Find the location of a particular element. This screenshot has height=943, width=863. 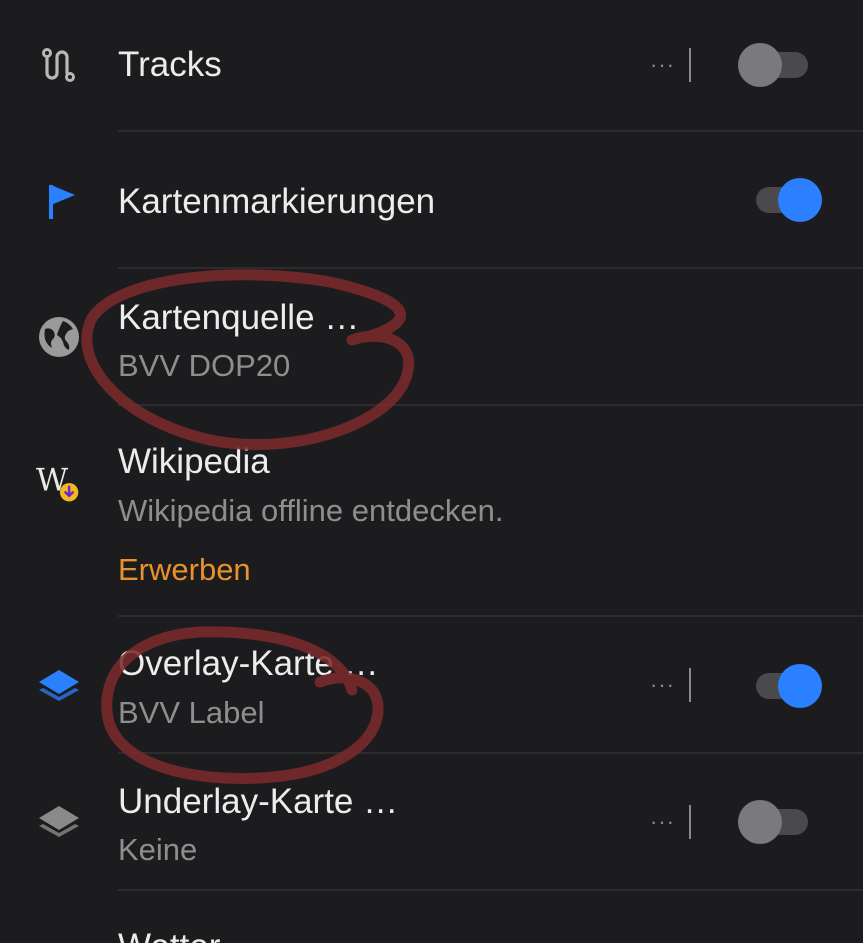

list-item-wetter: Wetter is located at coordinates (431, 917).